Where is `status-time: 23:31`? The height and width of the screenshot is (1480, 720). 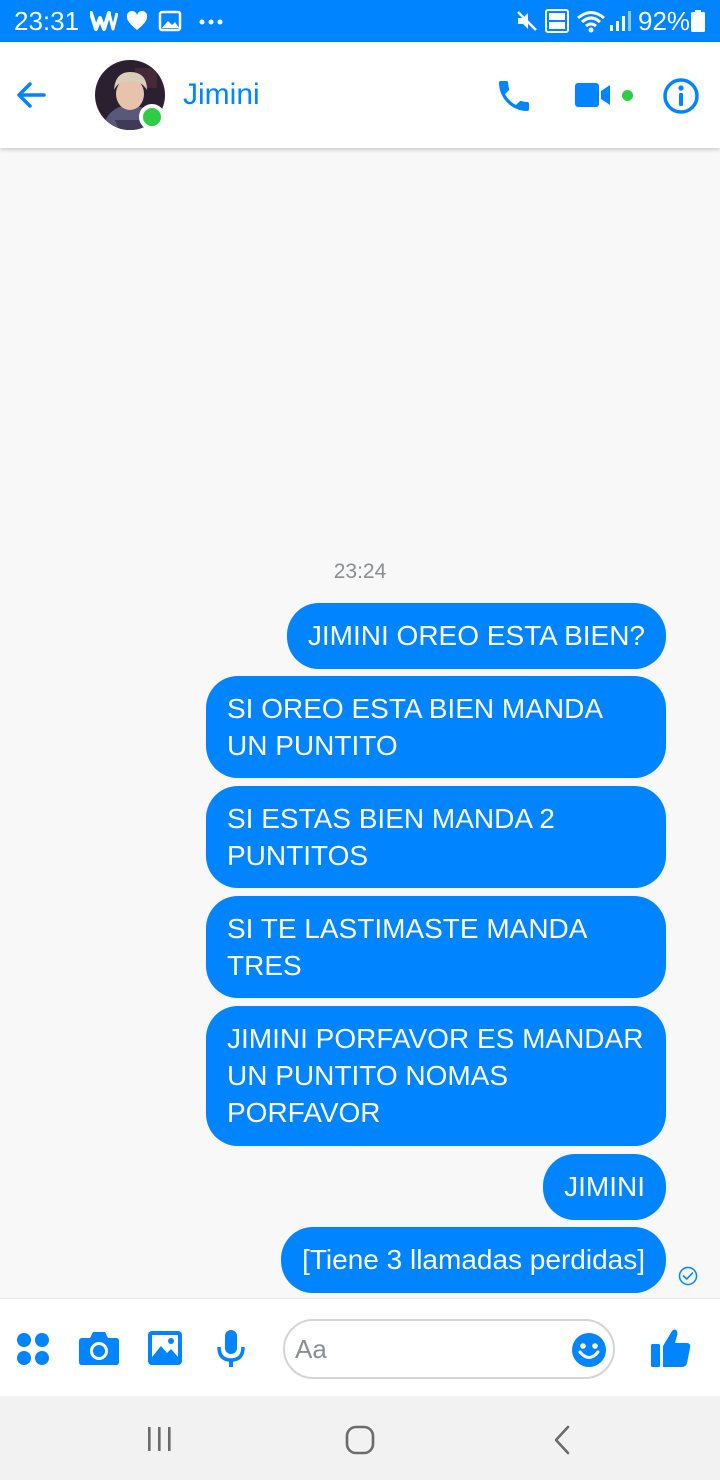
status-time: 23:31 is located at coordinates (47, 21).